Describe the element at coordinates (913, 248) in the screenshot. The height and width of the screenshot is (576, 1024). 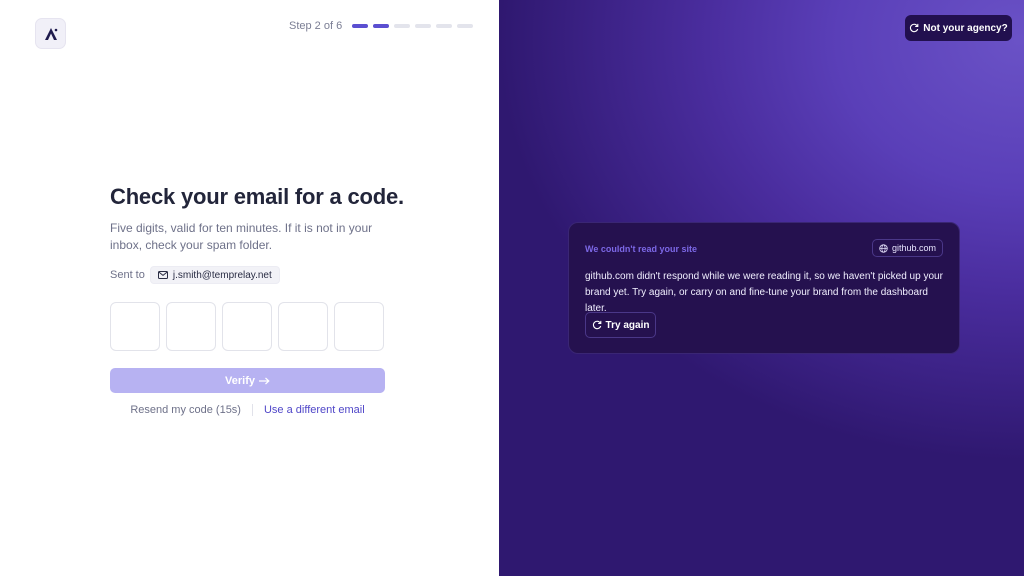
I see `site-domain: github.com` at that location.